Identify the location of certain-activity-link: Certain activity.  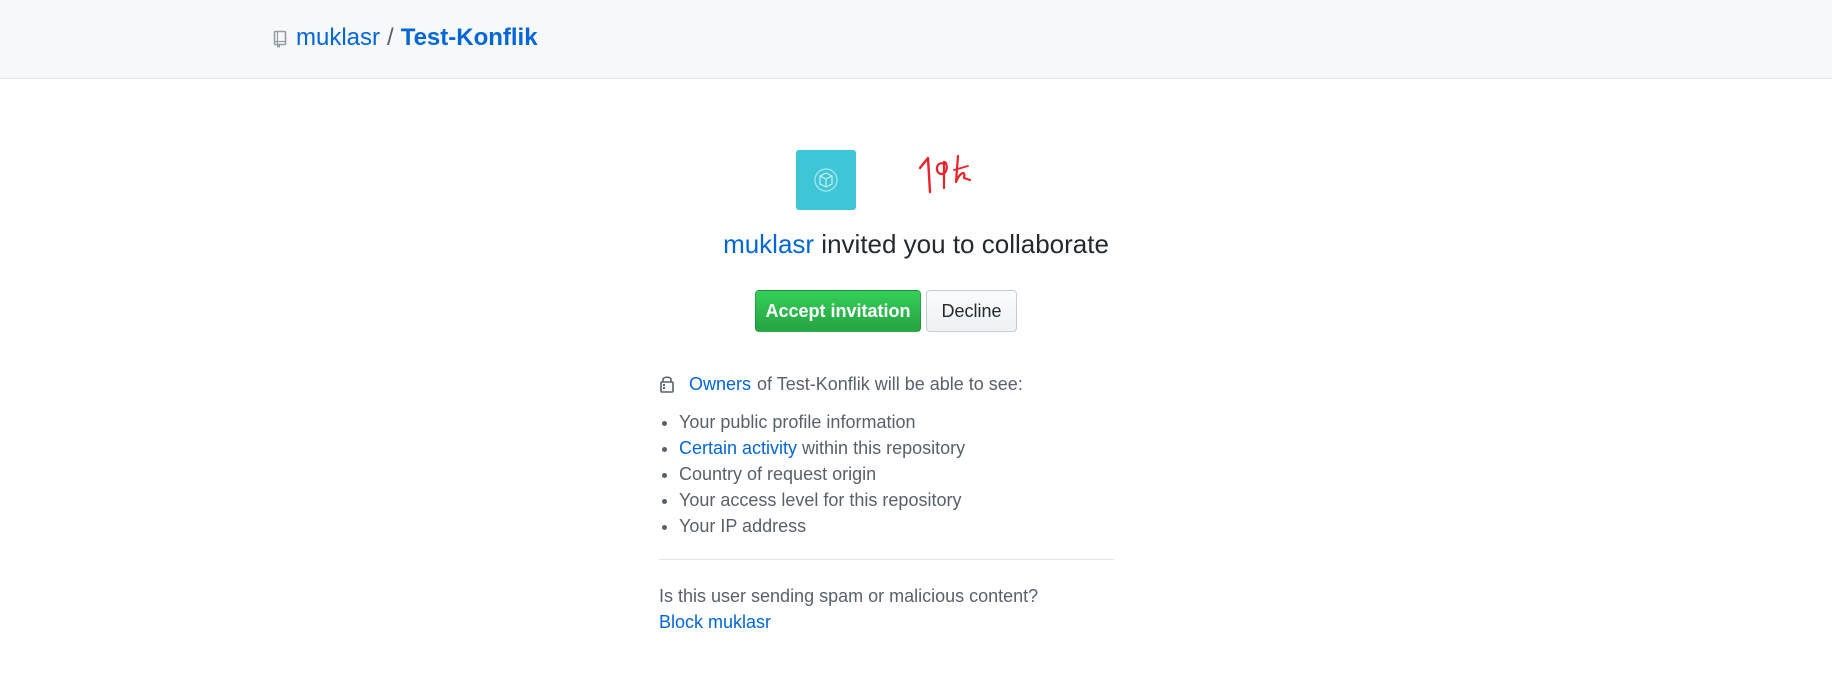
(738, 448).